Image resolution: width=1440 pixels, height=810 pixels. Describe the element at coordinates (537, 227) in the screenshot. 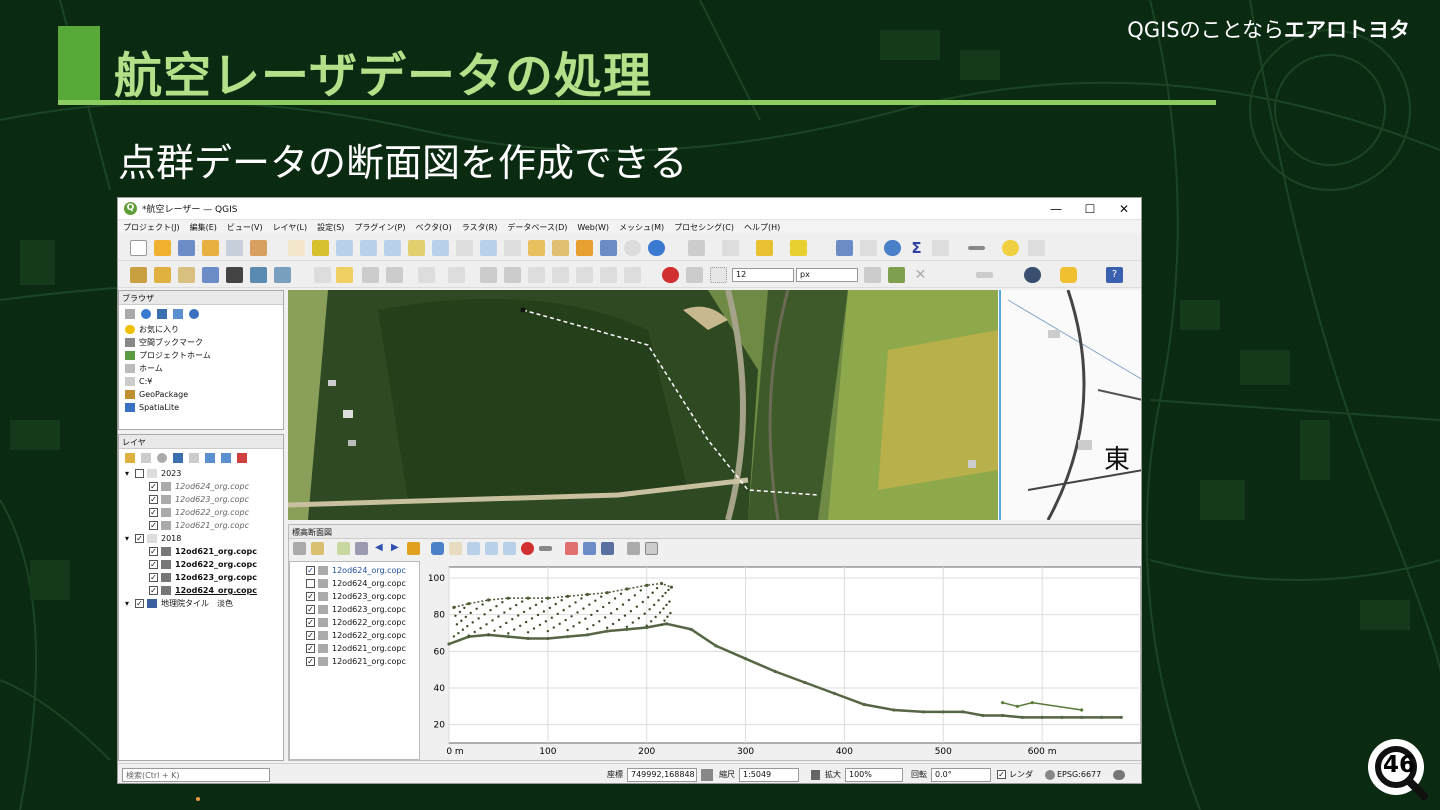

I see `menu-database: データベース(D)` at that location.